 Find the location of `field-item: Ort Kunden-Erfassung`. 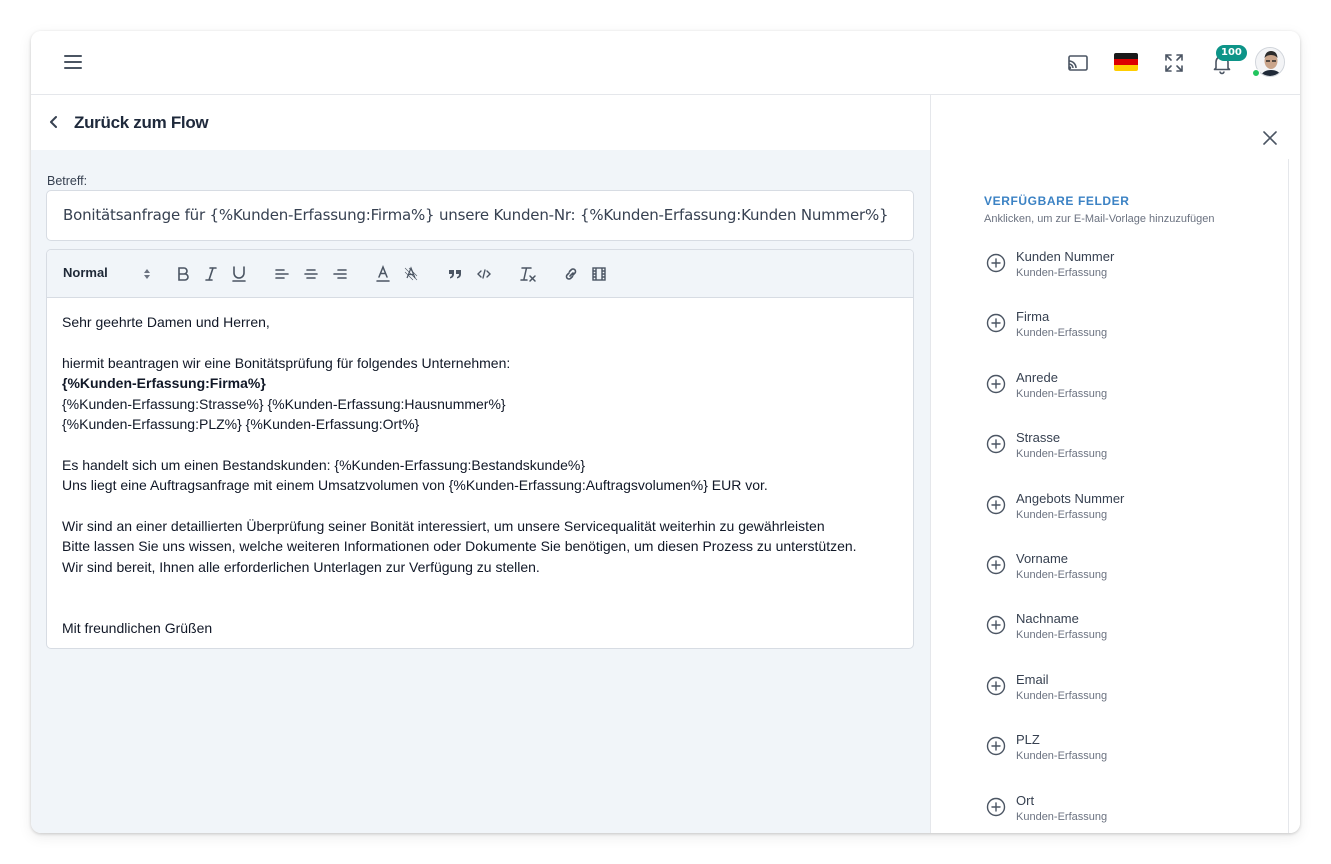

field-item: Ort Kunden-Erfassung is located at coordinates (1129, 811).